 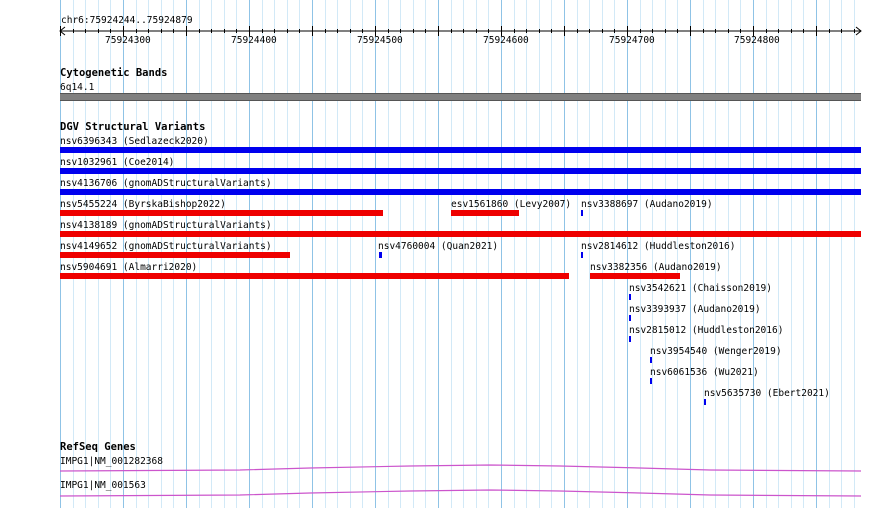 What do you see at coordinates (656, 267) in the screenshot?
I see `variant-label: nsv3382356 (Audano2019)` at bounding box center [656, 267].